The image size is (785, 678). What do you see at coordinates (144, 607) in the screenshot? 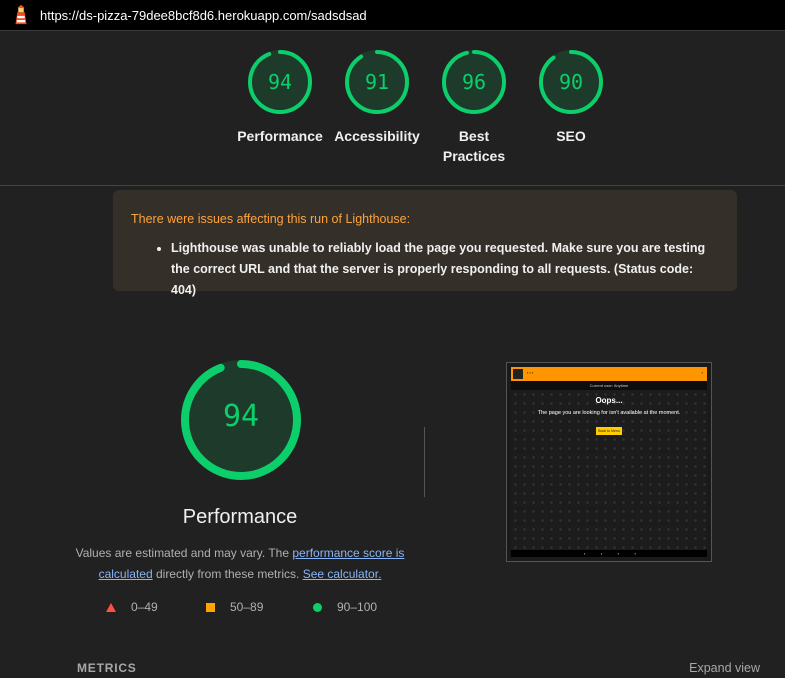
I see `legend-range: 0–49` at bounding box center [144, 607].